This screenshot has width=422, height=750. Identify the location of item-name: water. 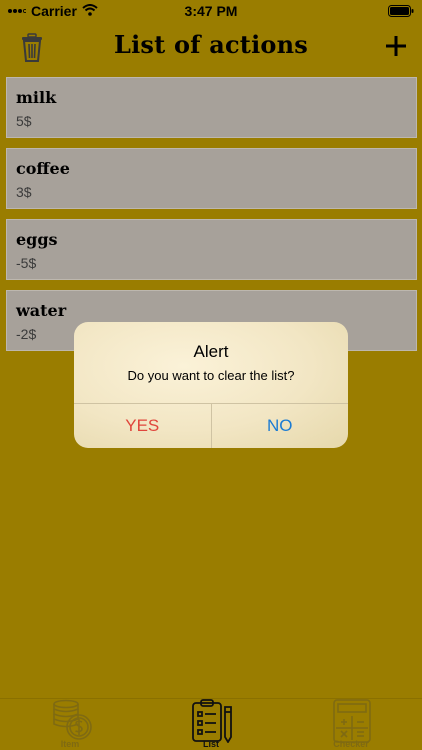
(41, 310).